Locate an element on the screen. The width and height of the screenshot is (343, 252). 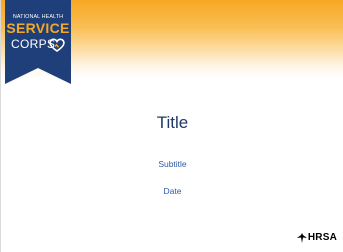
slide-subtitle: Subtitle is located at coordinates (172, 164).